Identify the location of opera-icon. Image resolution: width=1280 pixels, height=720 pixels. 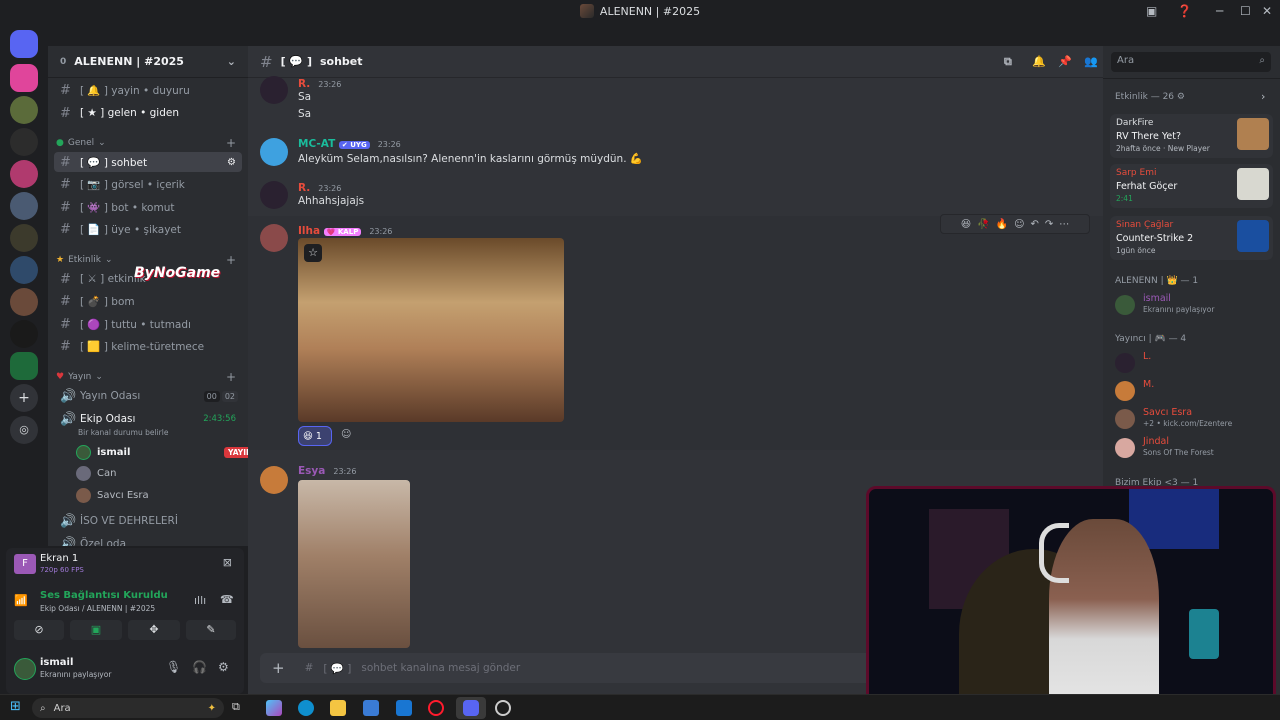
(436, 708).